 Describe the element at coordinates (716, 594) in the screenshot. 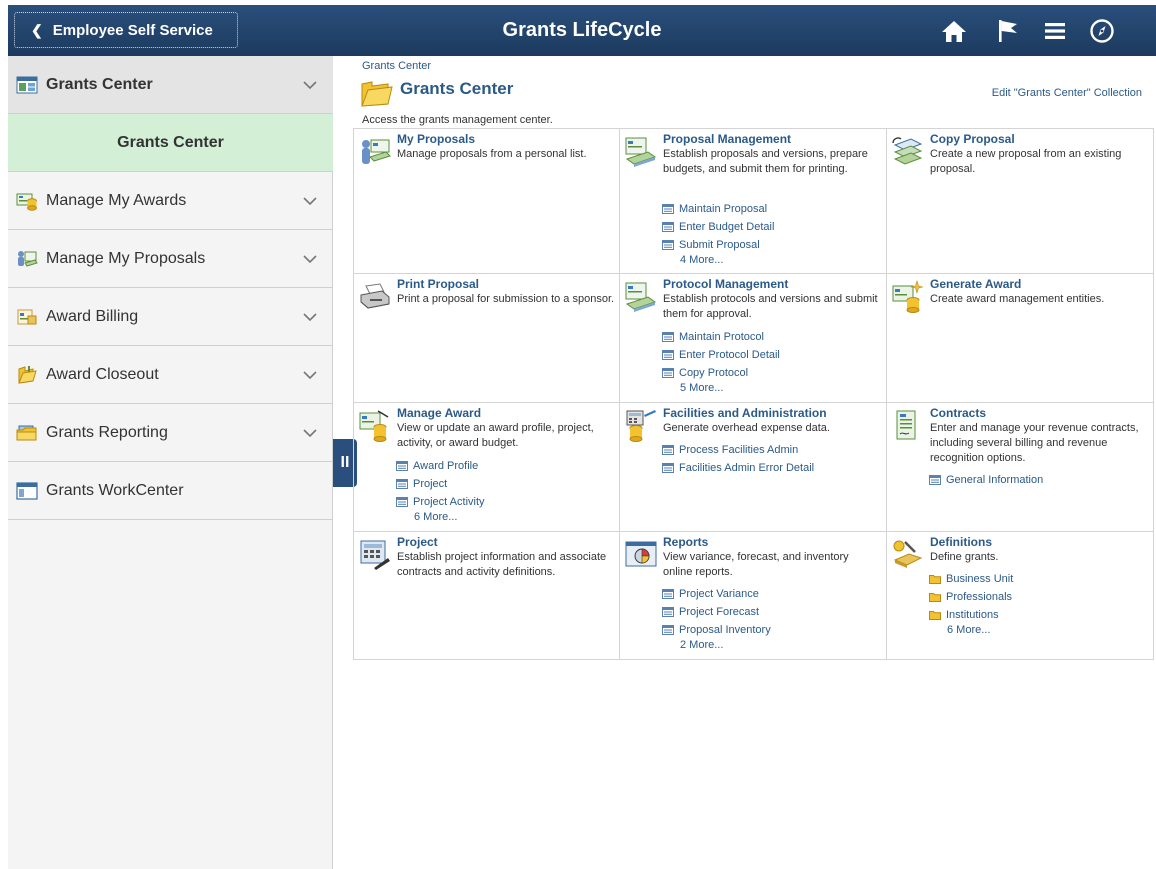

I see `link-project-variance: Project Variance` at that location.